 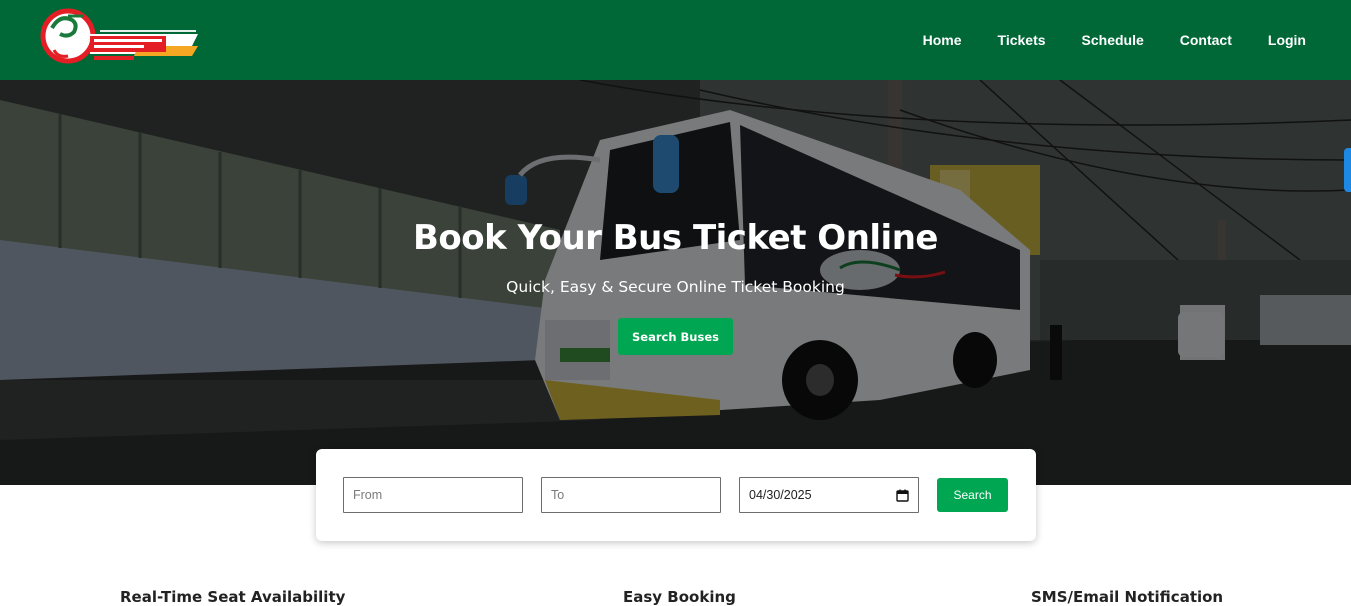 I want to click on nav-schedule-link: Schedule, so click(x=1113, y=40).